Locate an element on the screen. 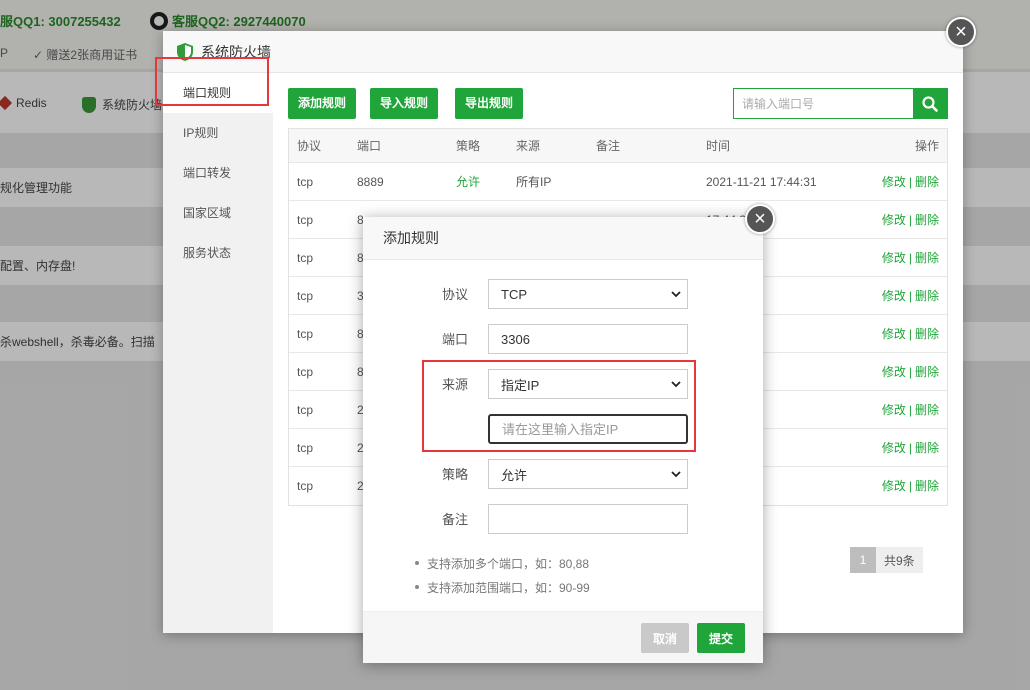 The width and height of the screenshot is (1030, 690). table-row: tcp 8889 允许 所有IP 2021-11-21 17:44:31 修改 | 删除 is located at coordinates (618, 182).